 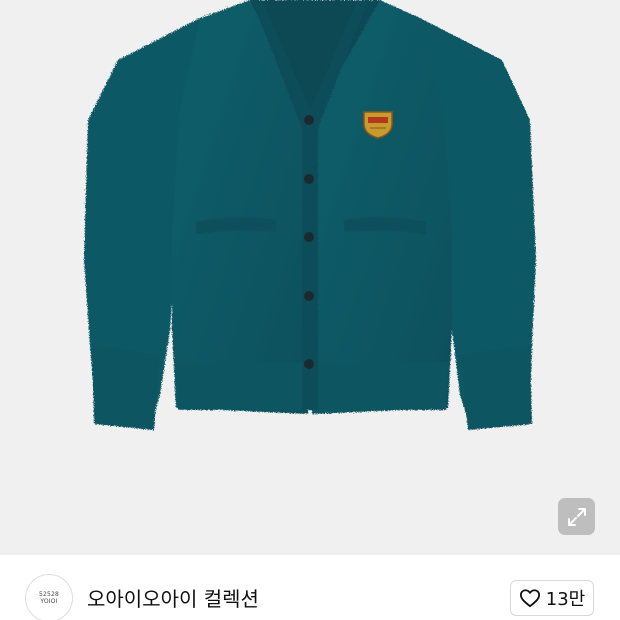 I want to click on crest-patch, so click(x=378, y=125).